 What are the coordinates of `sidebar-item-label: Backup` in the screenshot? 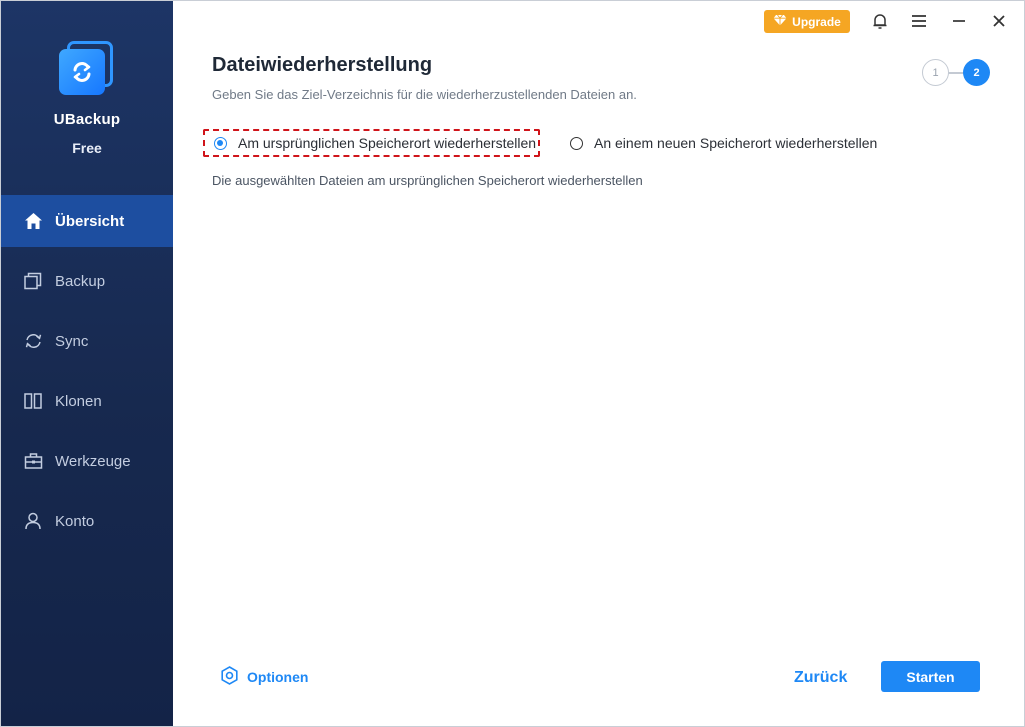 It's located at (80, 281).